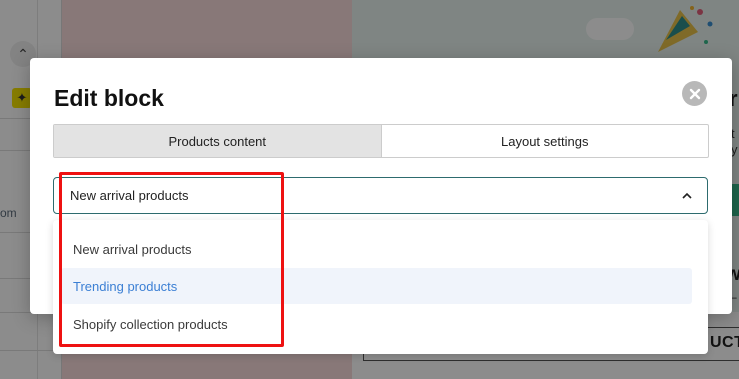  Describe the element at coordinates (129, 195) in the screenshot. I see `select-value: New arrival products` at that location.